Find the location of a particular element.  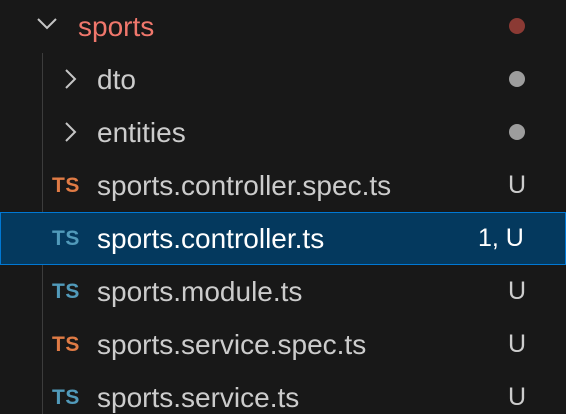

modified-dot-icon is located at coordinates (517, 26).